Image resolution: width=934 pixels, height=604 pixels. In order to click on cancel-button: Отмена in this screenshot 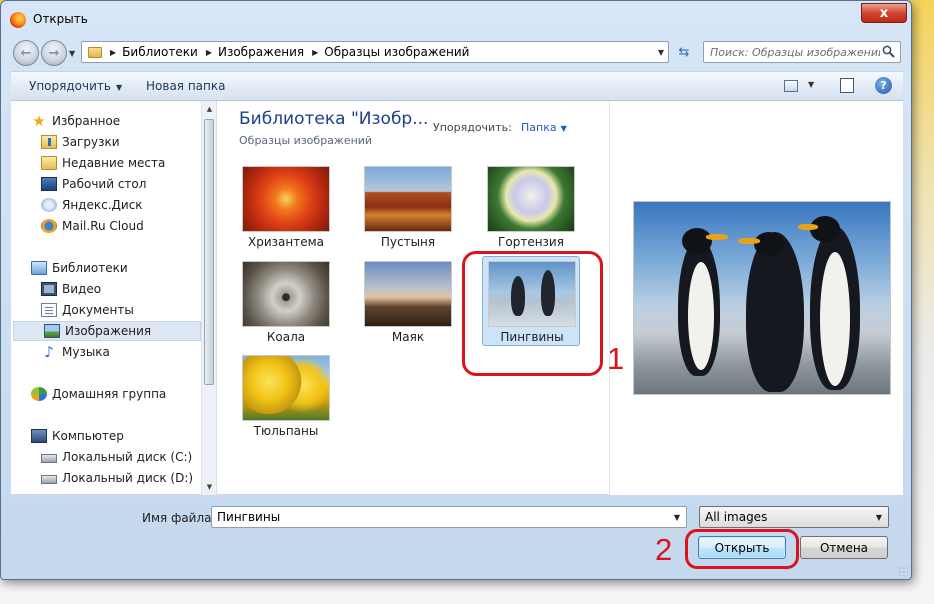, I will do `click(844, 547)`.